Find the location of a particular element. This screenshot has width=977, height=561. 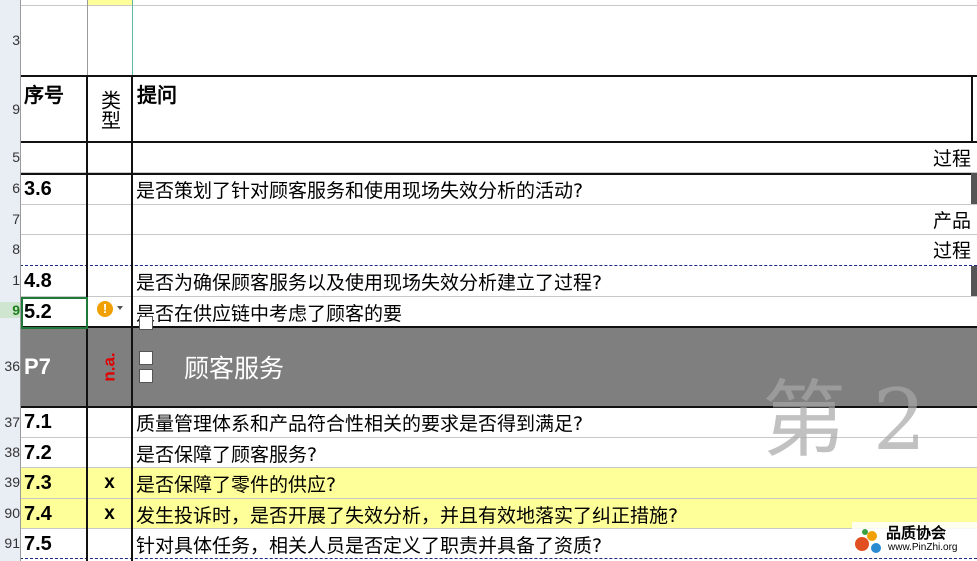

row-number: 7 is located at coordinates (10, 219).